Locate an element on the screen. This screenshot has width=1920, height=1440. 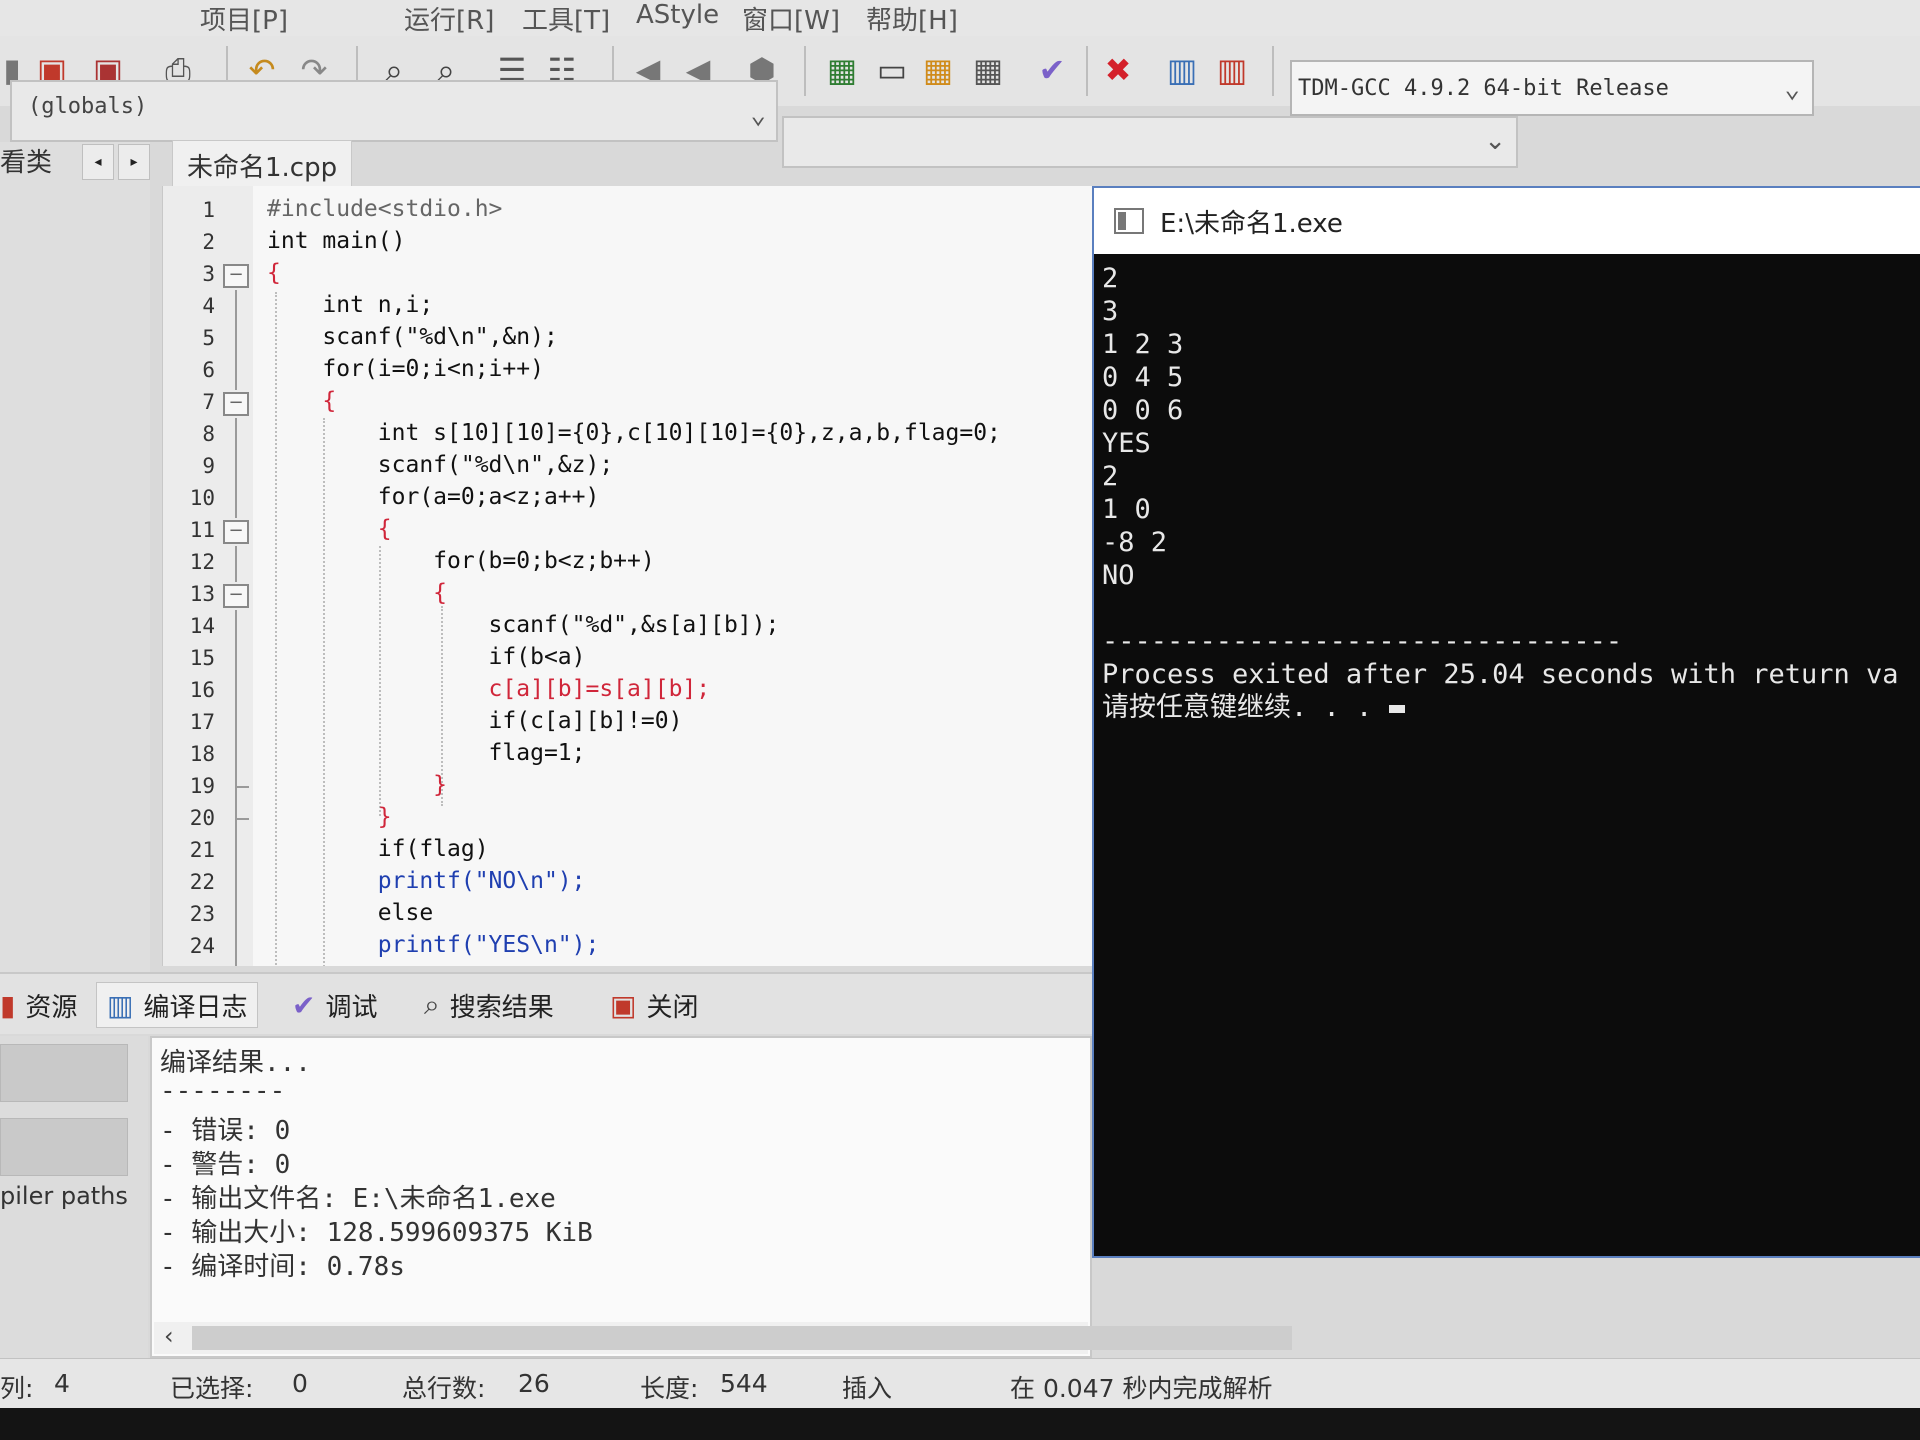
tab-debug: ✔ 调试 is located at coordinates (334, 1005).